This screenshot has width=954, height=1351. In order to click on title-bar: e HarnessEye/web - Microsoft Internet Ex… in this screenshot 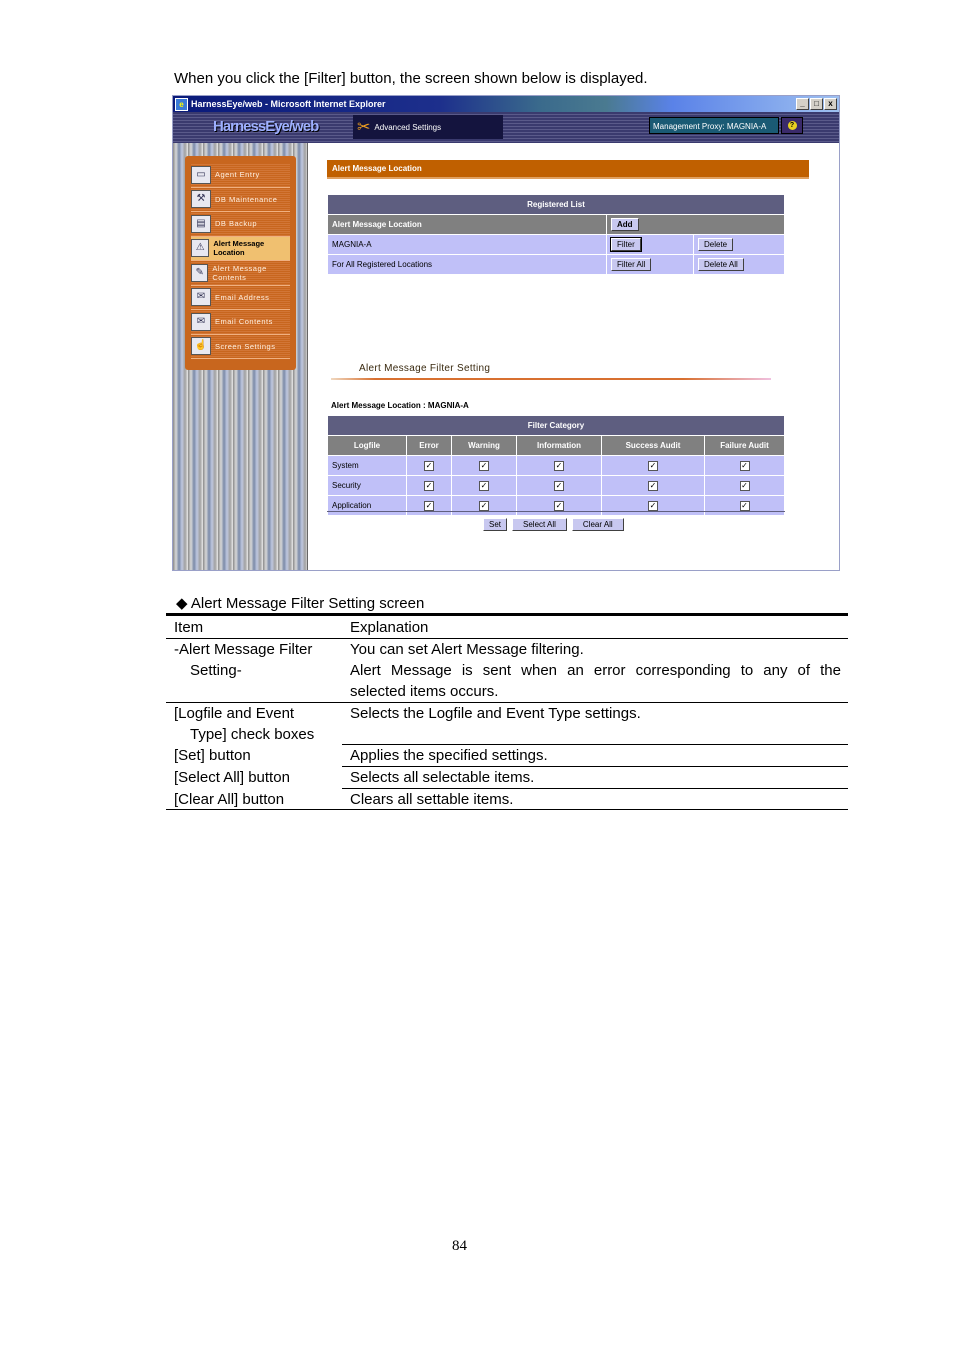, I will do `click(506, 104)`.